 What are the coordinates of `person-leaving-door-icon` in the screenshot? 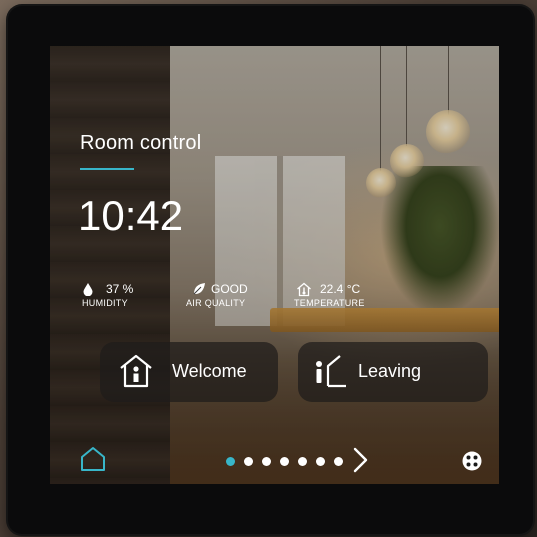 It's located at (331, 371).